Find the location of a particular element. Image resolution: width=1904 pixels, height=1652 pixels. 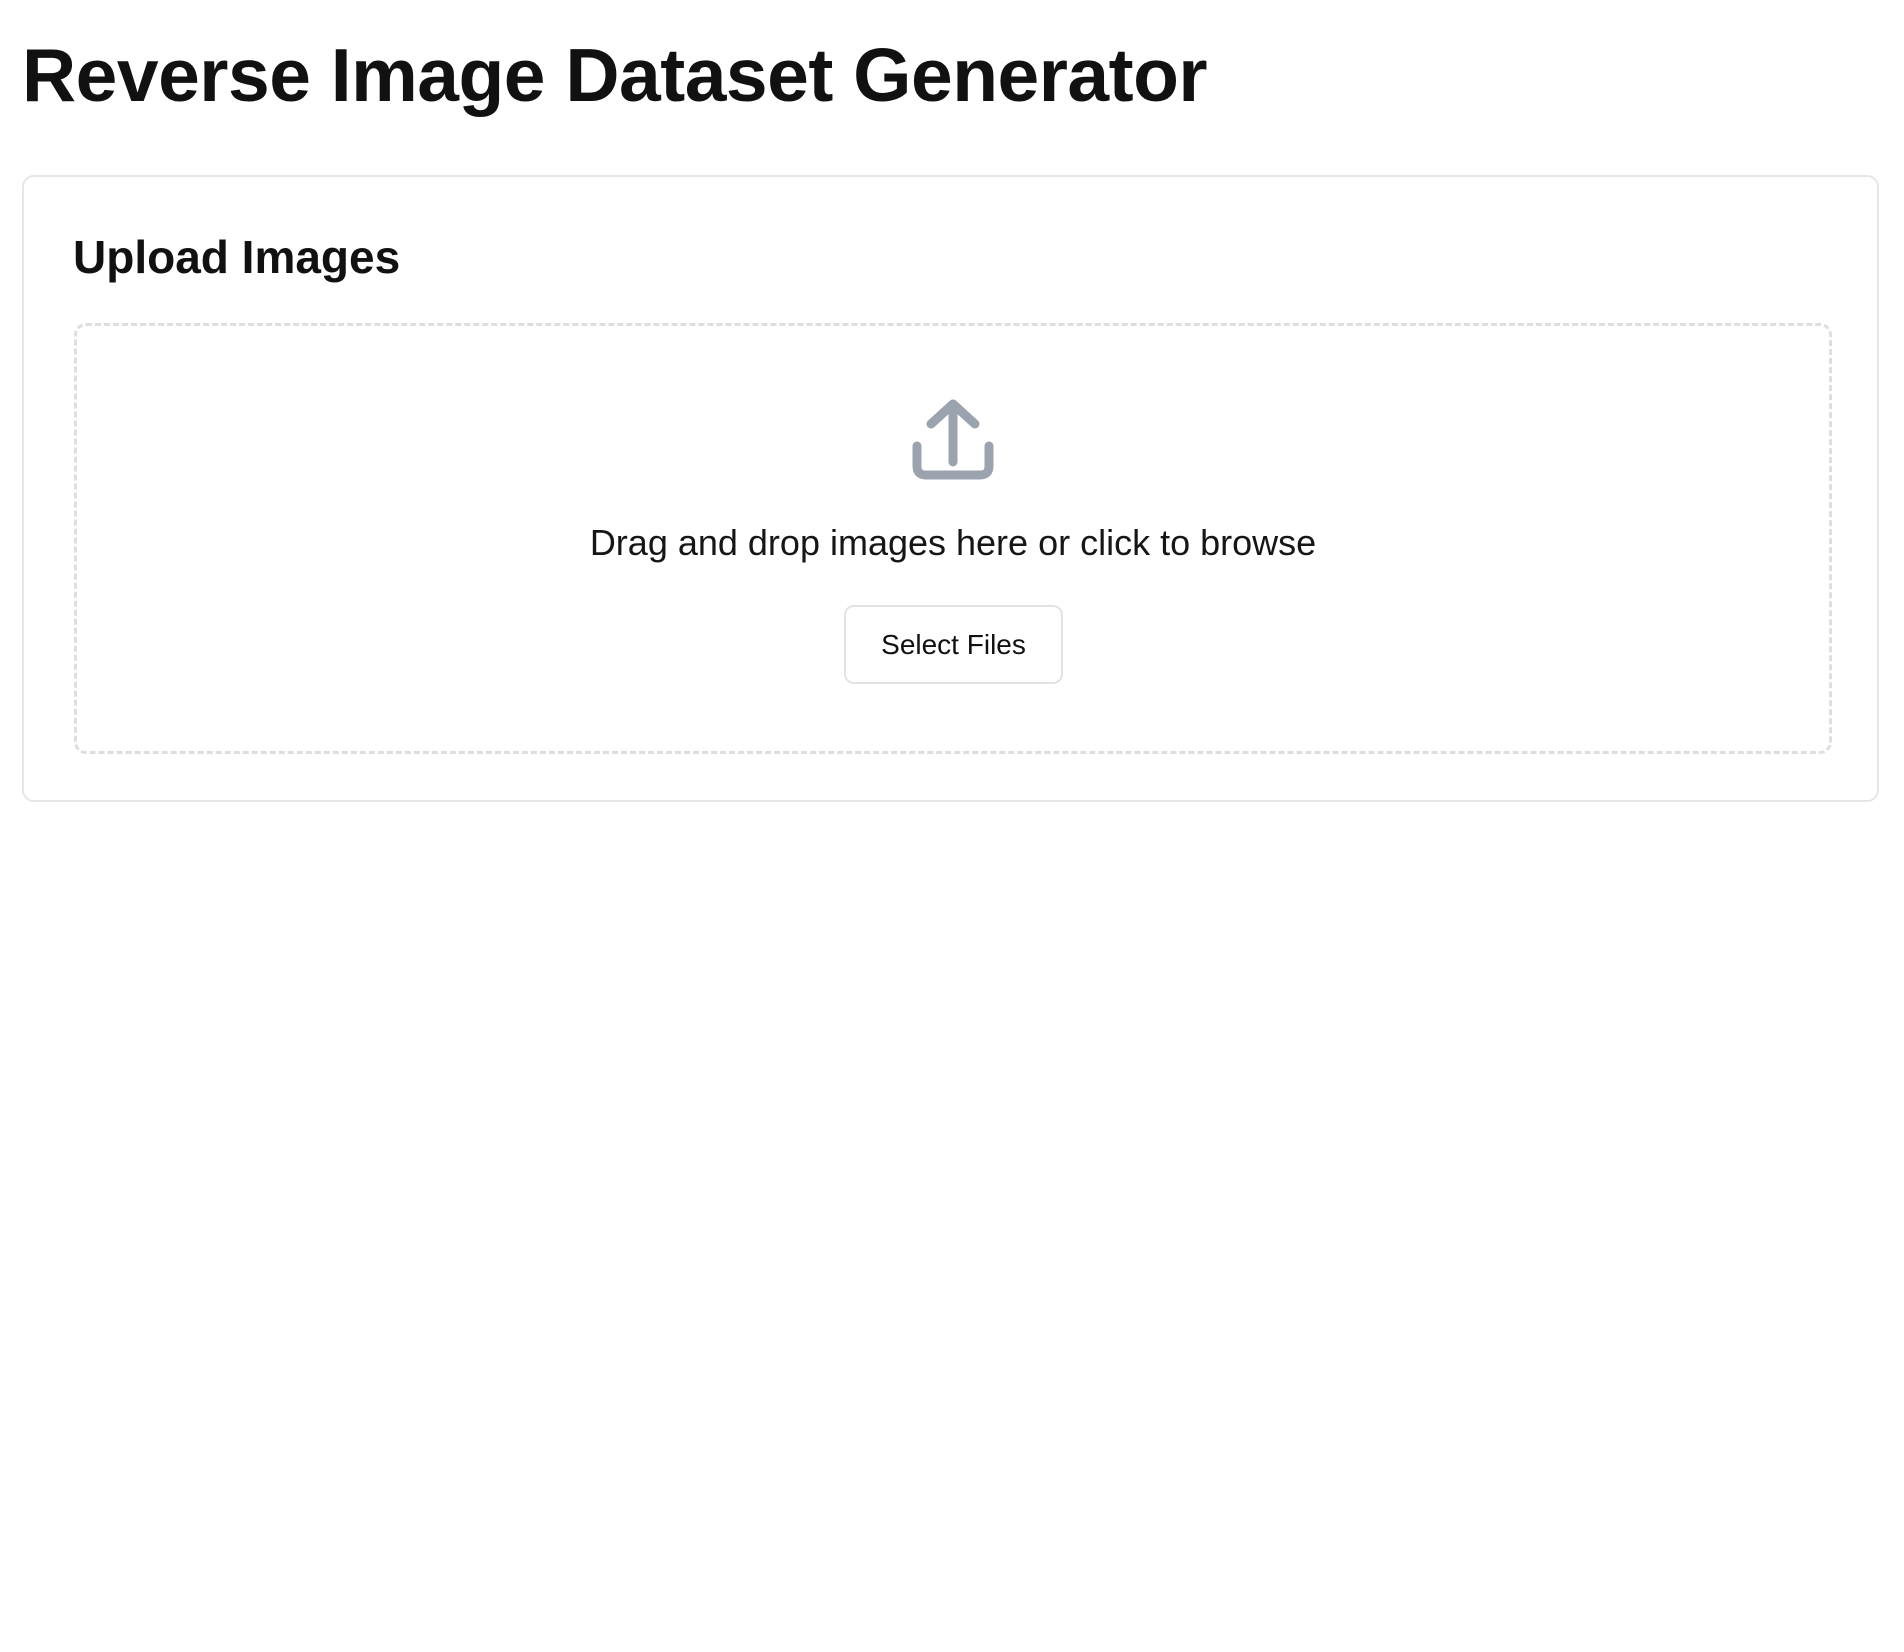

select-files-button: Select Files is located at coordinates (953, 644).